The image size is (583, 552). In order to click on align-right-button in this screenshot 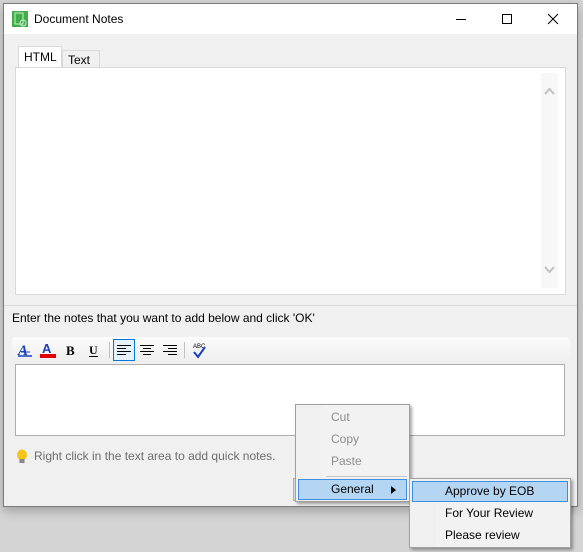, I will do `click(170, 350)`.